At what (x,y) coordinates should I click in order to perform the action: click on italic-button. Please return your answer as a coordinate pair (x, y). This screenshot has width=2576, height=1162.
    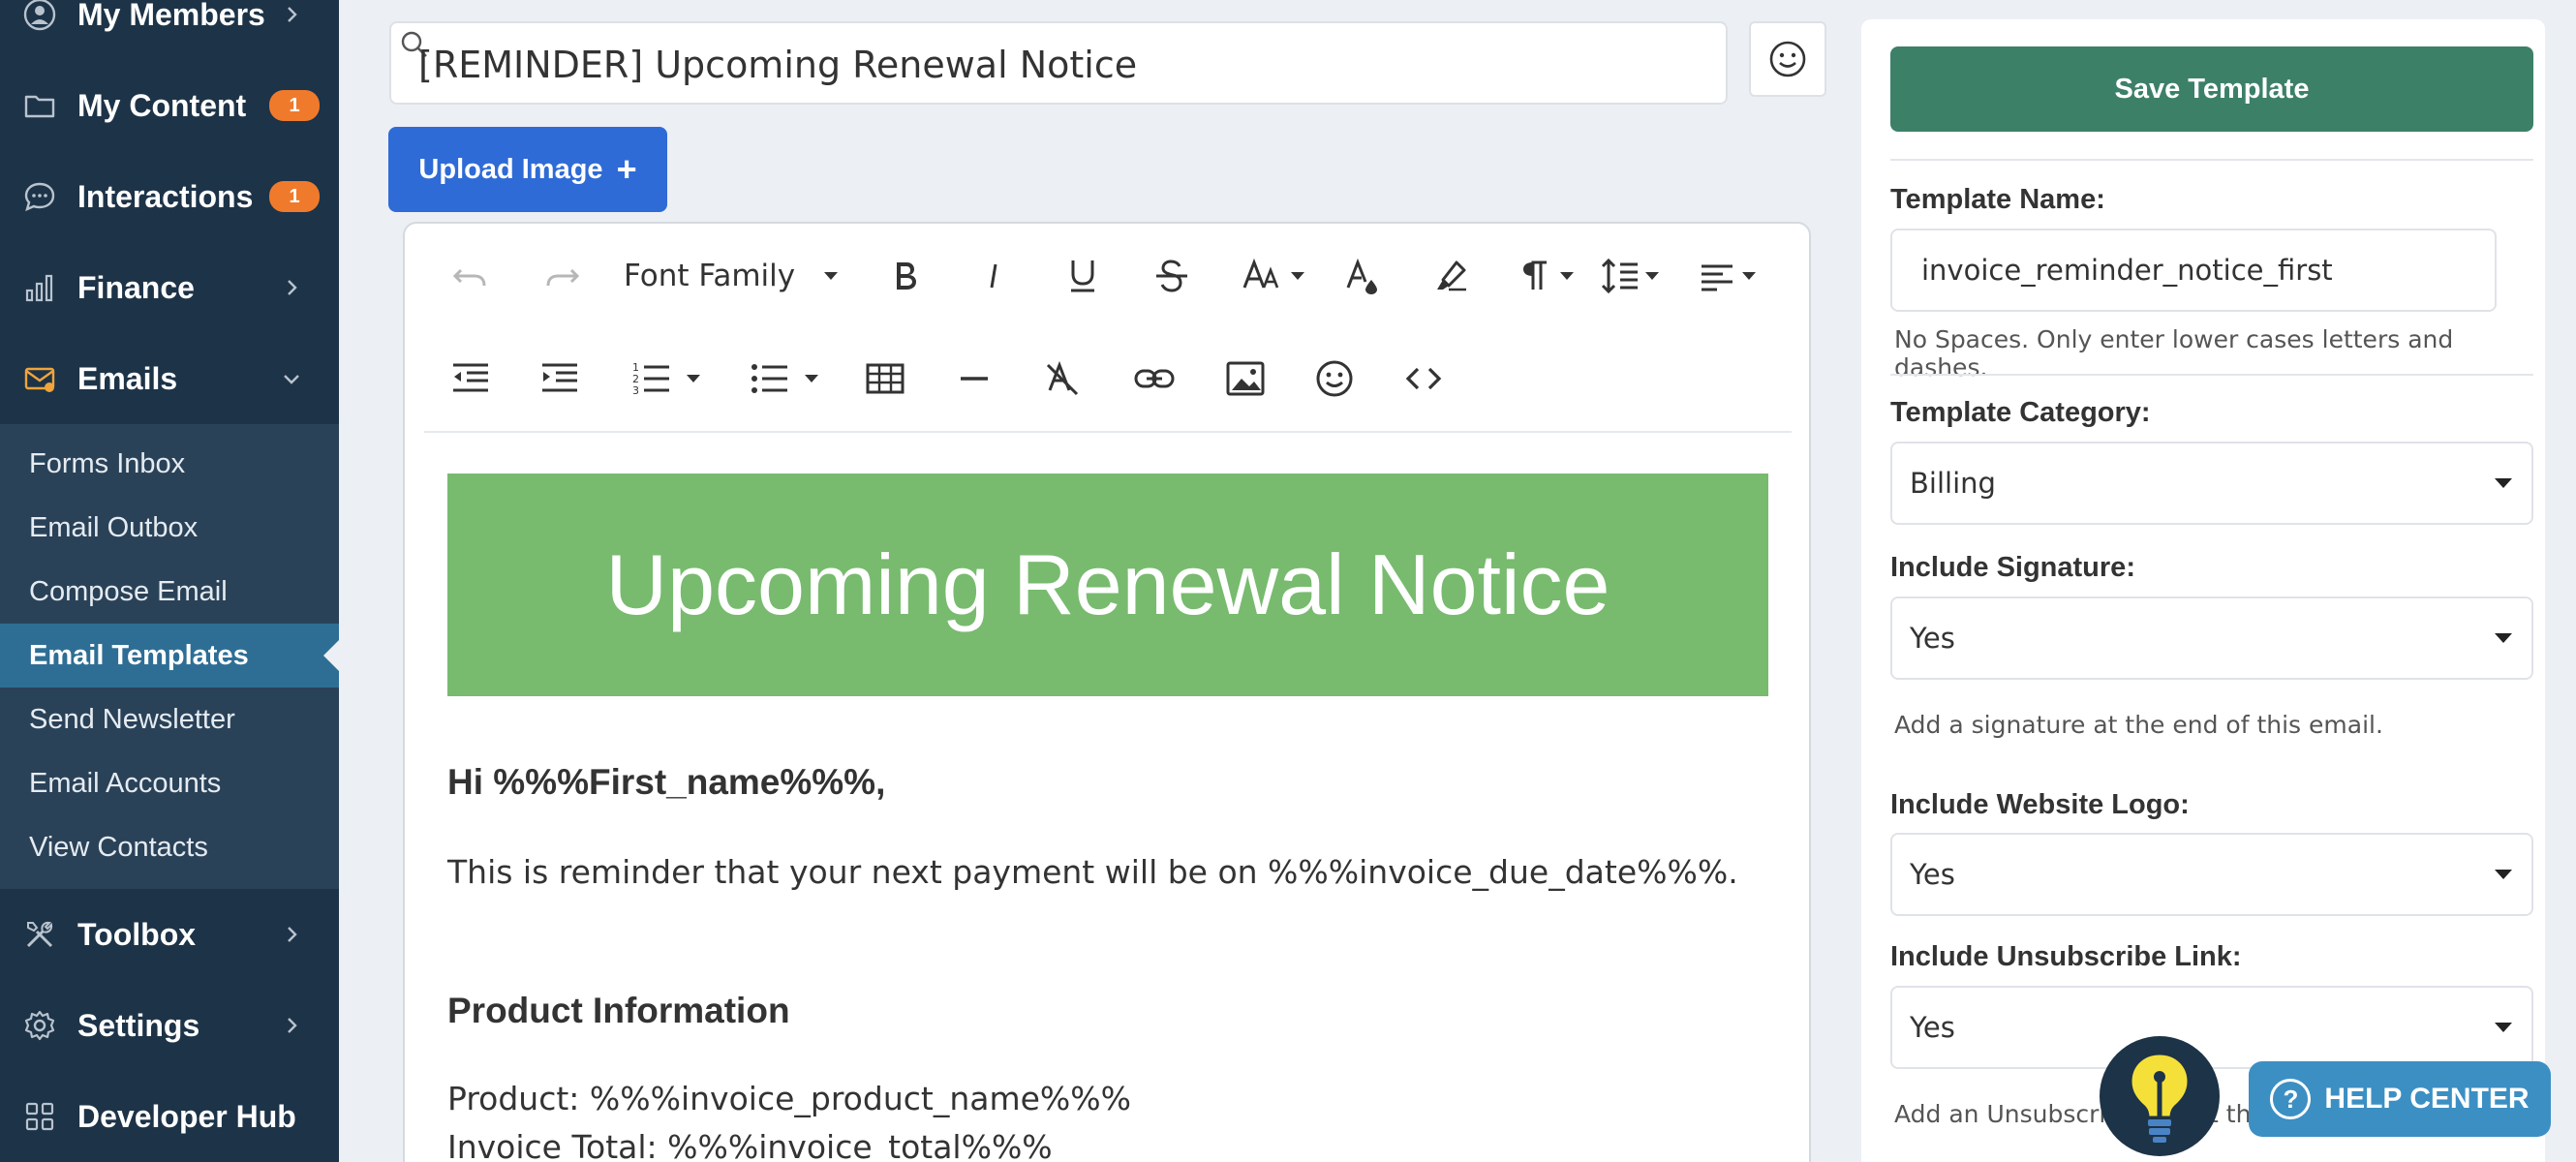
    Looking at the image, I should click on (993, 276).